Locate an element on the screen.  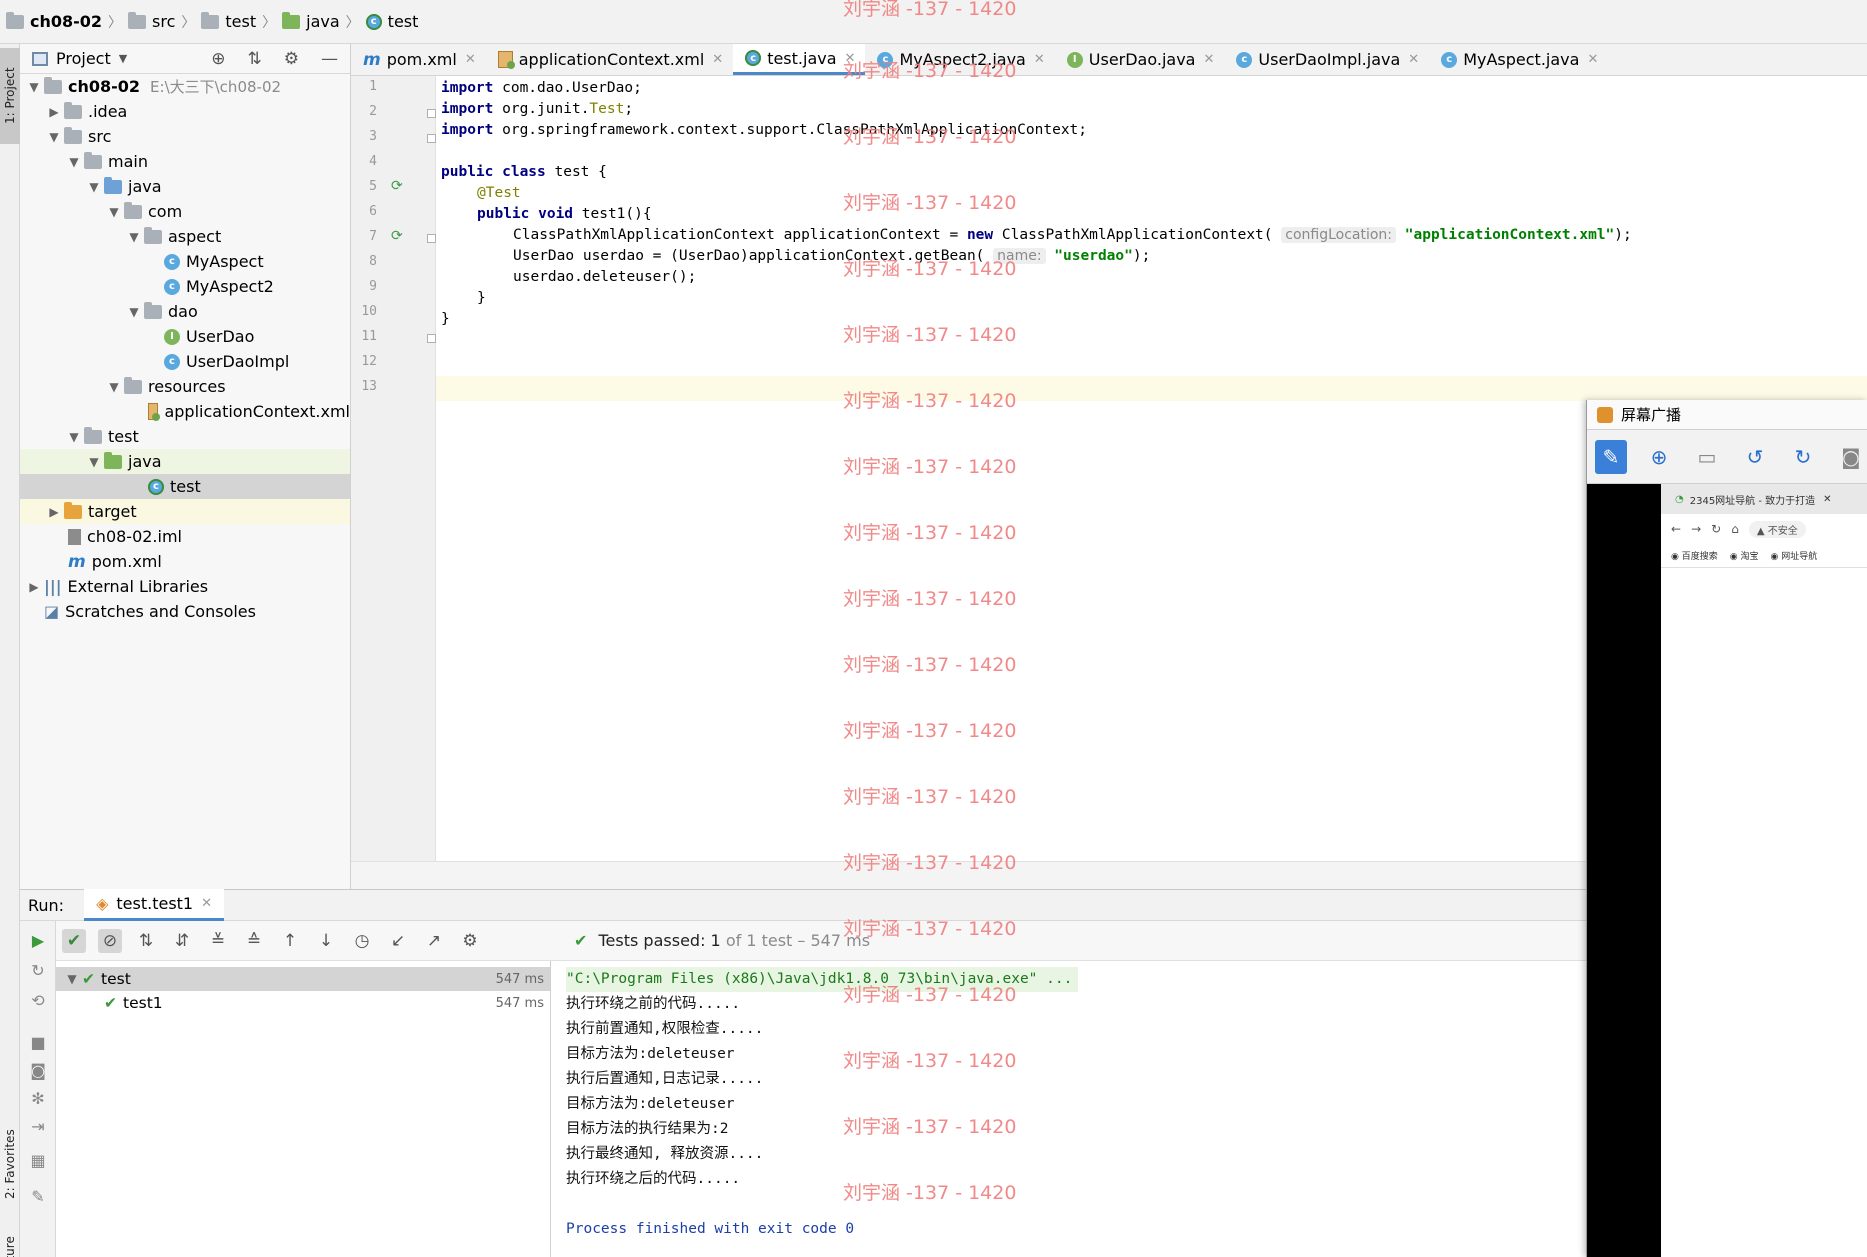
monitor-icon: ▭ is located at coordinates (1707, 457).